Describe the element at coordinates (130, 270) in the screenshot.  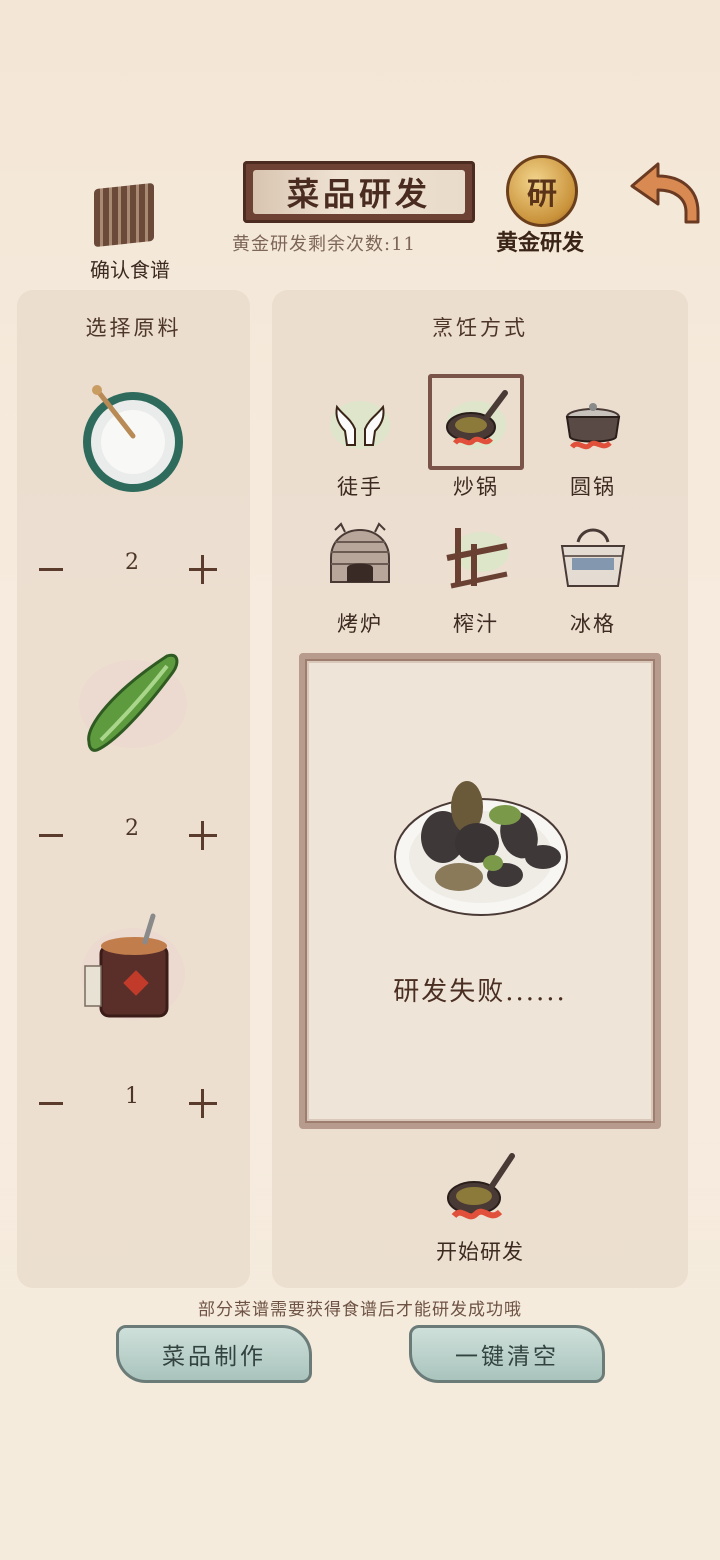
I see `confirm-recipe-label: 确认食谱` at that location.